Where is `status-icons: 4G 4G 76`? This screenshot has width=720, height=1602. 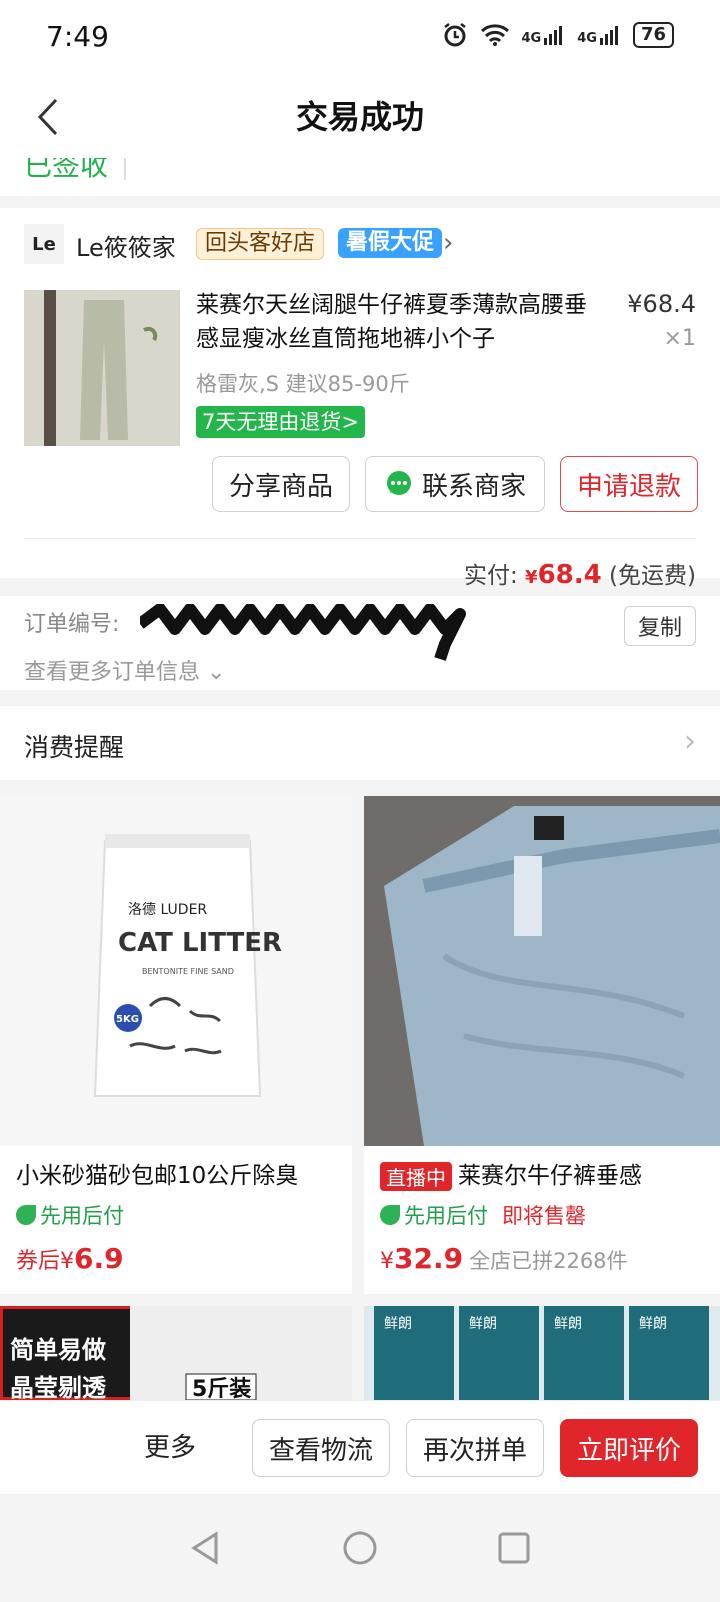 status-icons: 4G 4G 76 is located at coordinates (558, 35).